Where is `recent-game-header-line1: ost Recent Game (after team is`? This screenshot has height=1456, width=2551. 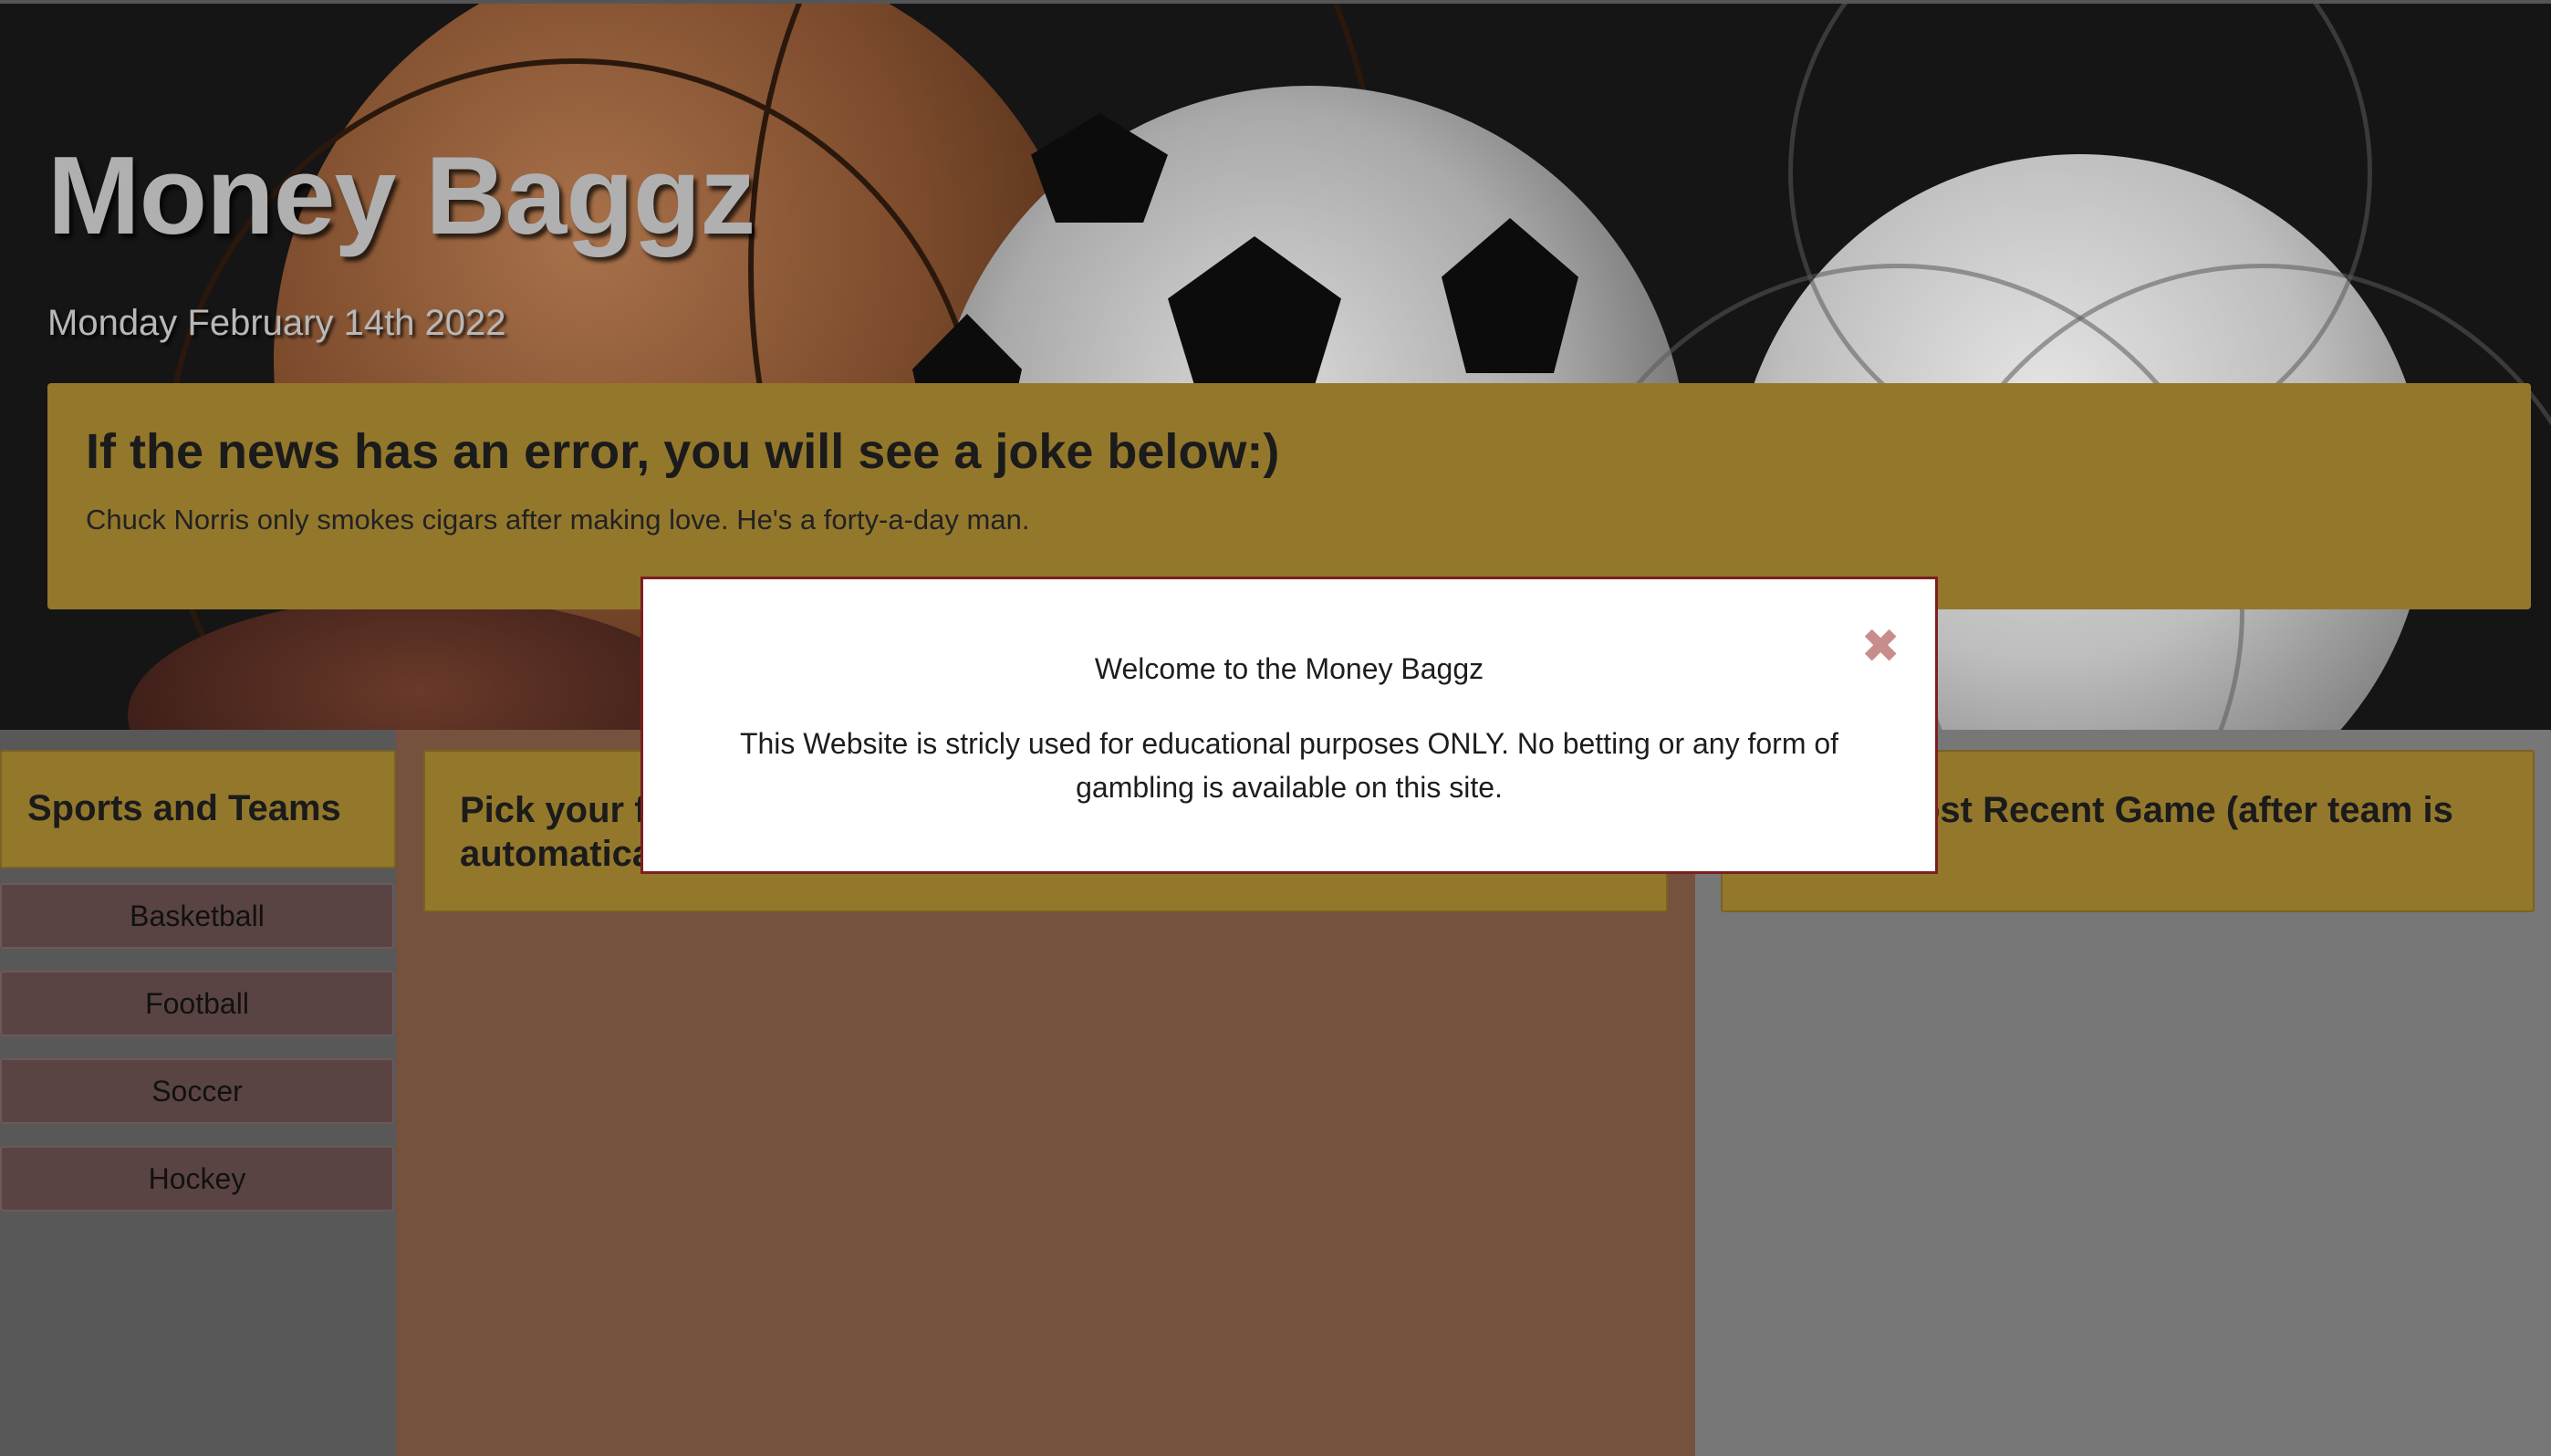 recent-game-header-line1: ost Recent Game (after team is is located at coordinates (2185, 810).